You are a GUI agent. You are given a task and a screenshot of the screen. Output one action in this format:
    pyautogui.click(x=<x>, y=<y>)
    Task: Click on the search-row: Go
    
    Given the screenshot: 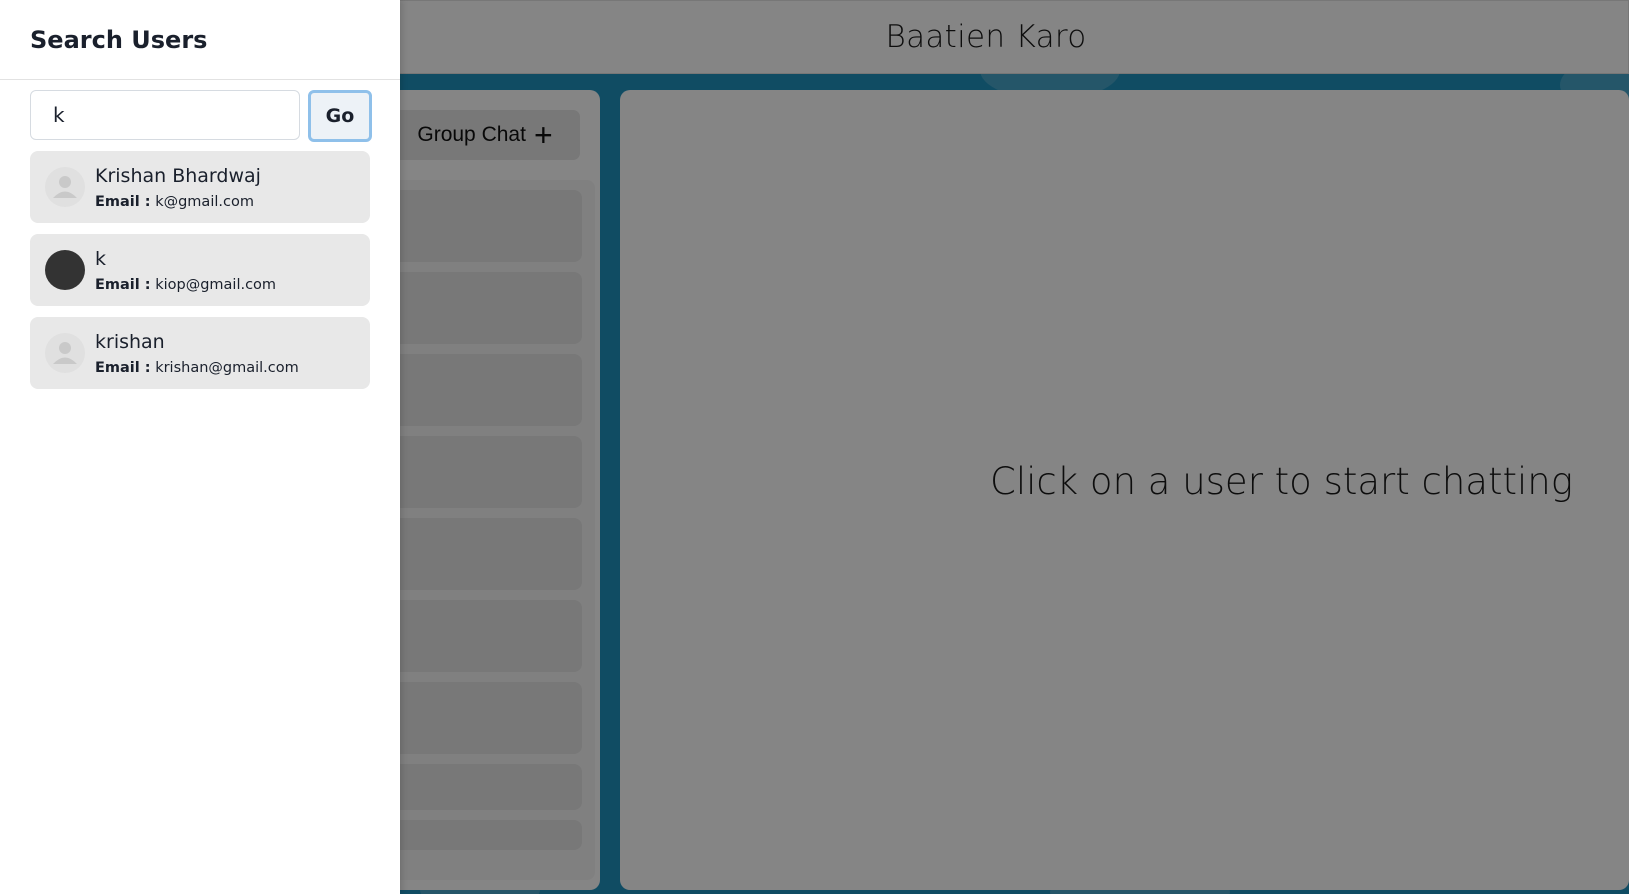 What is the action you would take?
    pyautogui.click(x=201, y=116)
    